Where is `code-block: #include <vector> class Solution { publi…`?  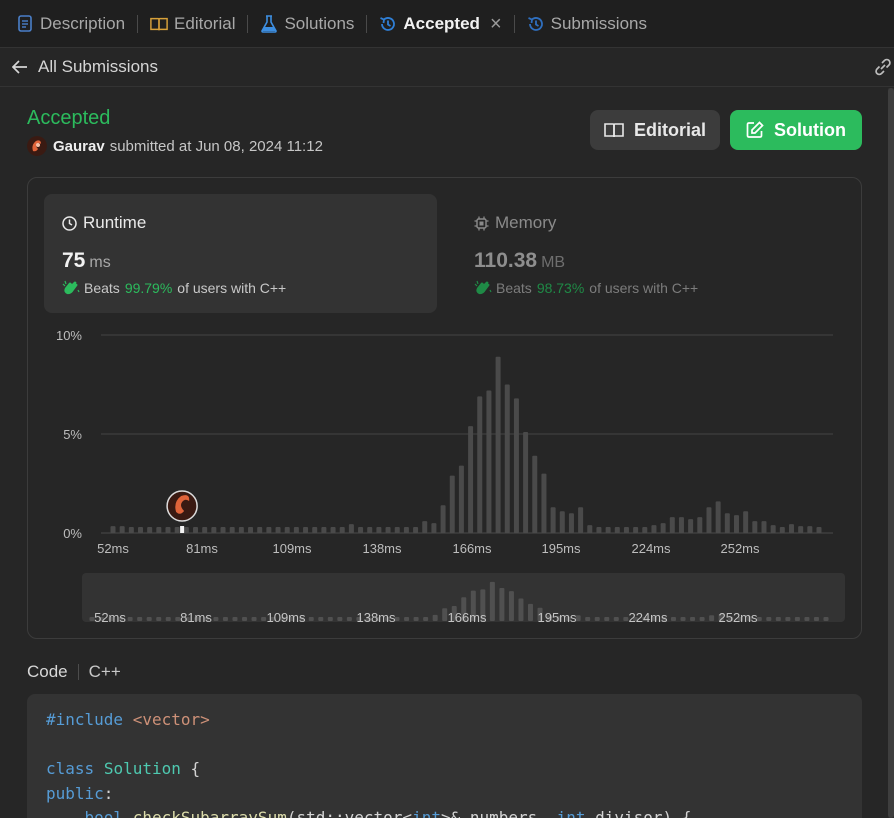 code-block: #include <vector> class Solution { publi… is located at coordinates (444, 756).